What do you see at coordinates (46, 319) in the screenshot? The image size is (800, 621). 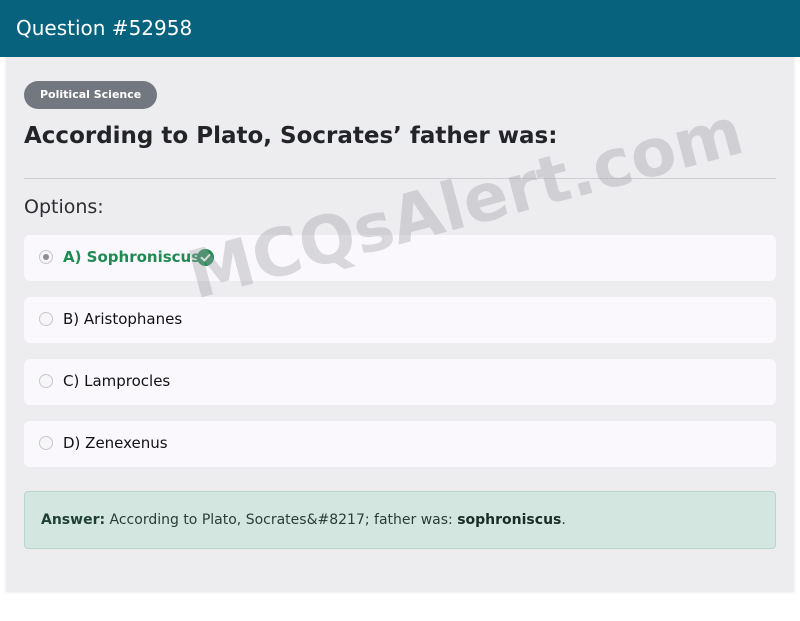 I see `option-b-radio` at bounding box center [46, 319].